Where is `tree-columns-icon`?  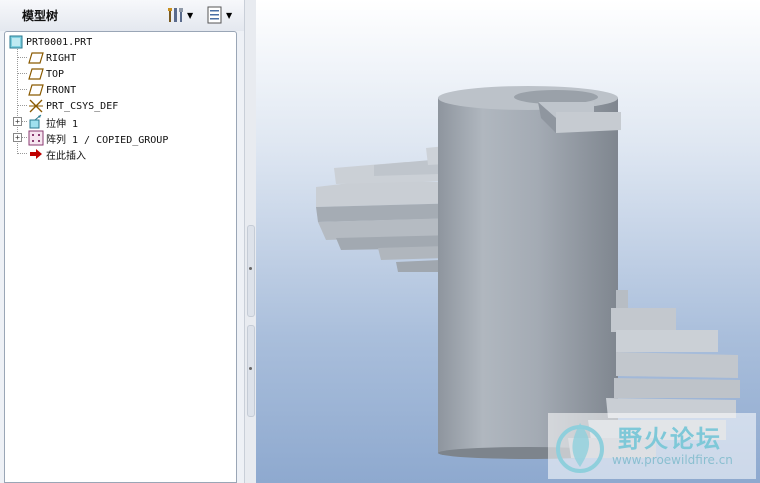 tree-columns-icon is located at coordinates (214, 15).